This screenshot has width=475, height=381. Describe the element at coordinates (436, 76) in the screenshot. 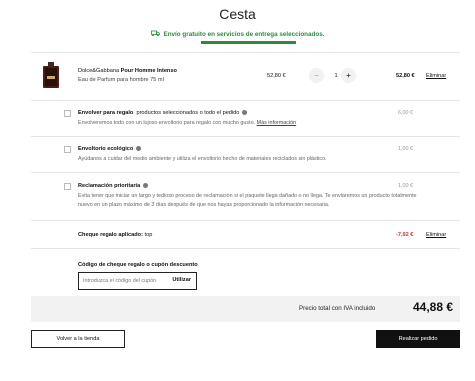

I see `remove-product-link: Eliminar` at that location.